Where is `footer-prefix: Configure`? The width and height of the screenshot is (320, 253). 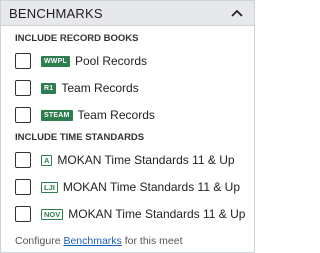
footer-prefix: Configure is located at coordinates (39, 241).